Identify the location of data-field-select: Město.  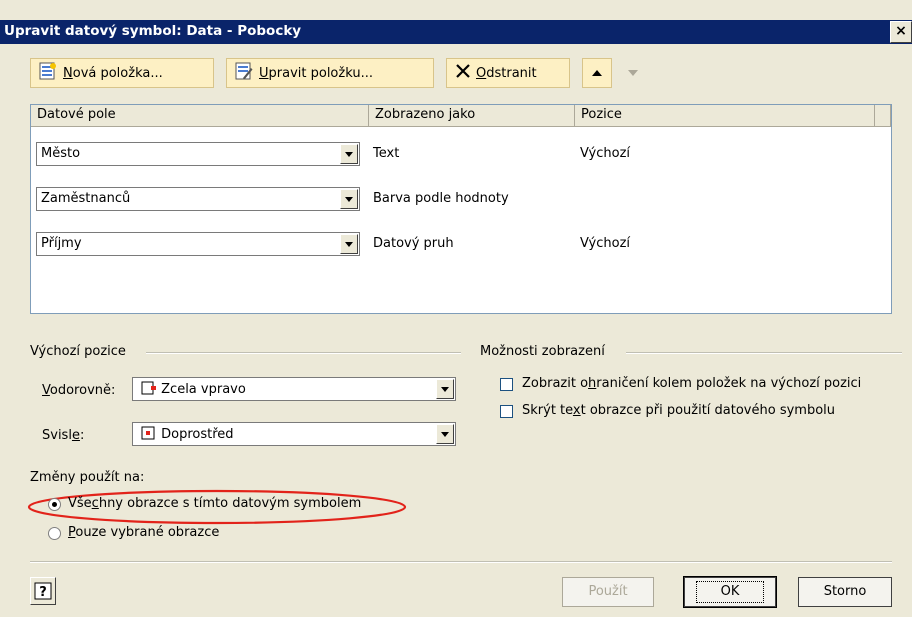
(198, 154).